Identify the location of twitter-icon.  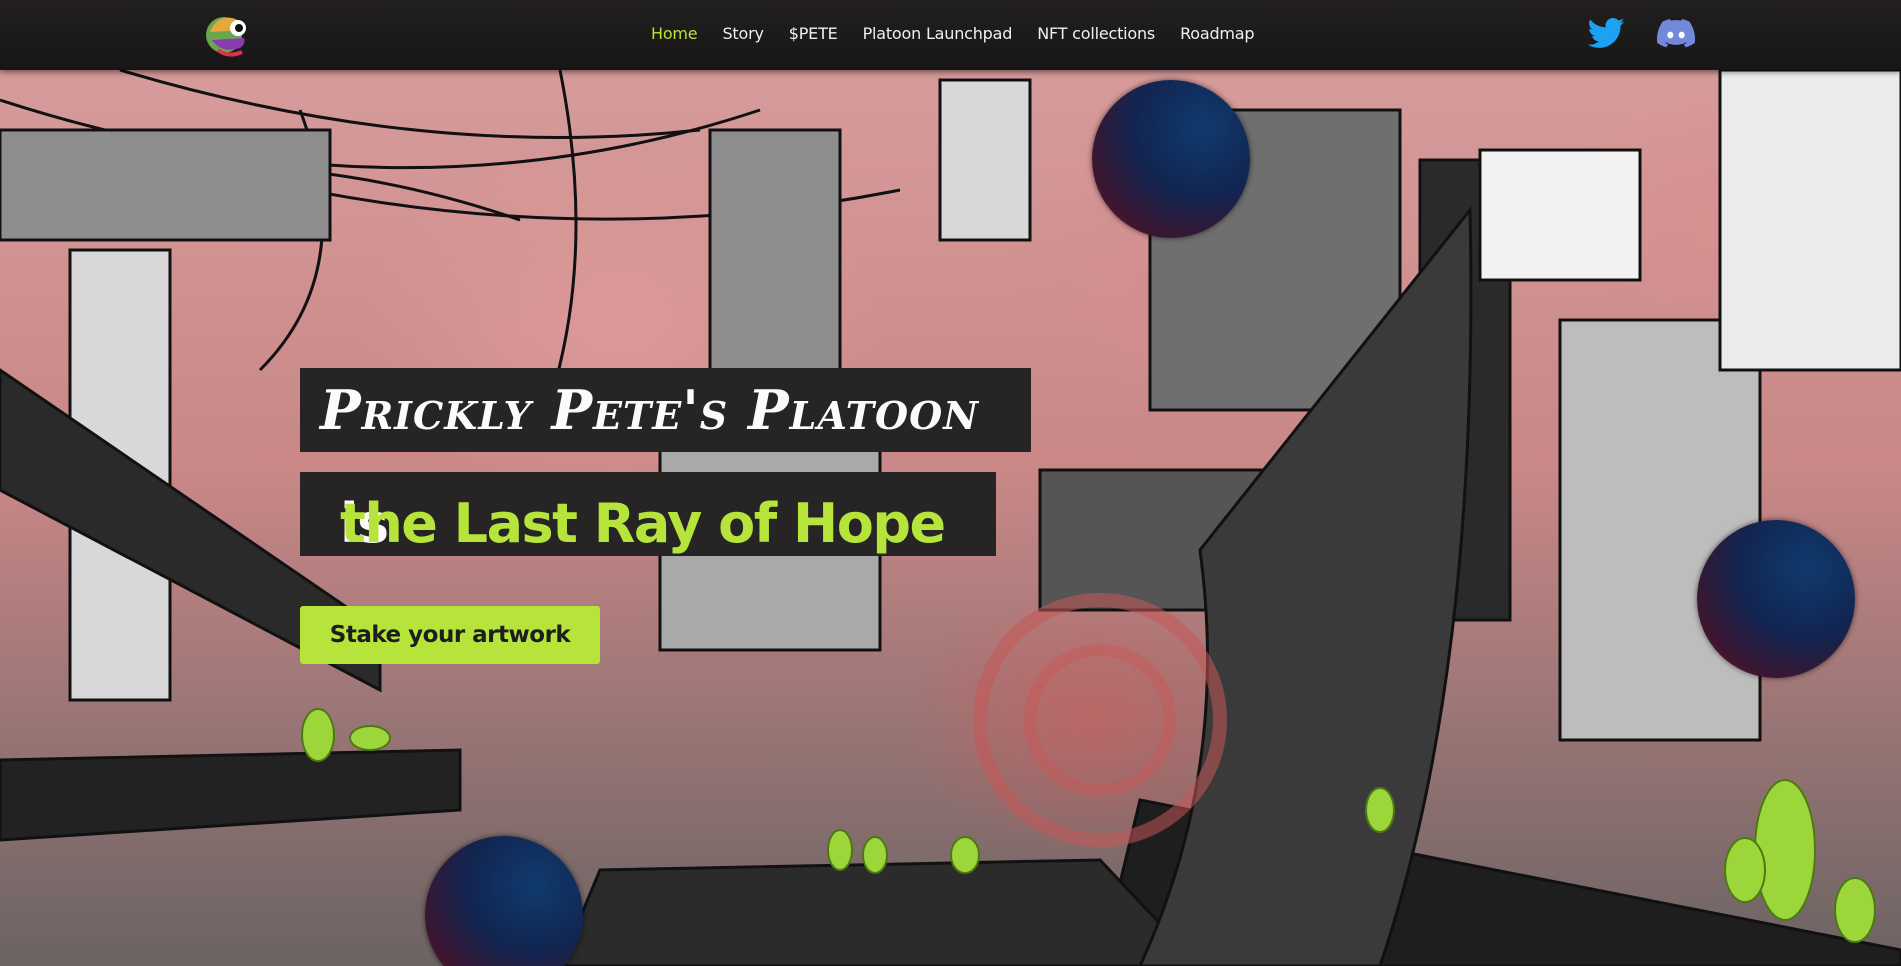
(1606, 34).